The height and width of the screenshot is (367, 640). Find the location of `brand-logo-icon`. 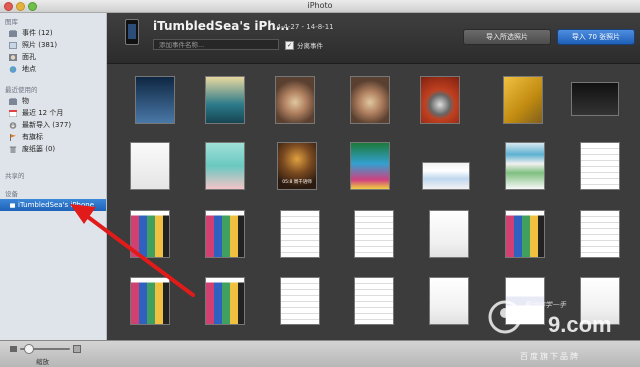

brand-logo-icon is located at coordinates (505, 317).